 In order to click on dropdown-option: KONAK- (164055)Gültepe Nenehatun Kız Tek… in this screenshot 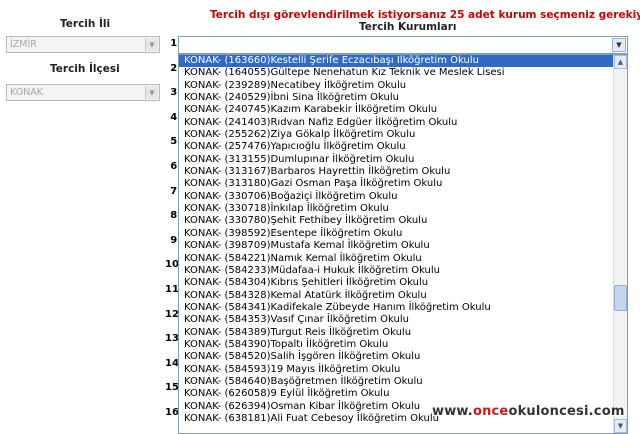, I will do `click(403, 73)`.